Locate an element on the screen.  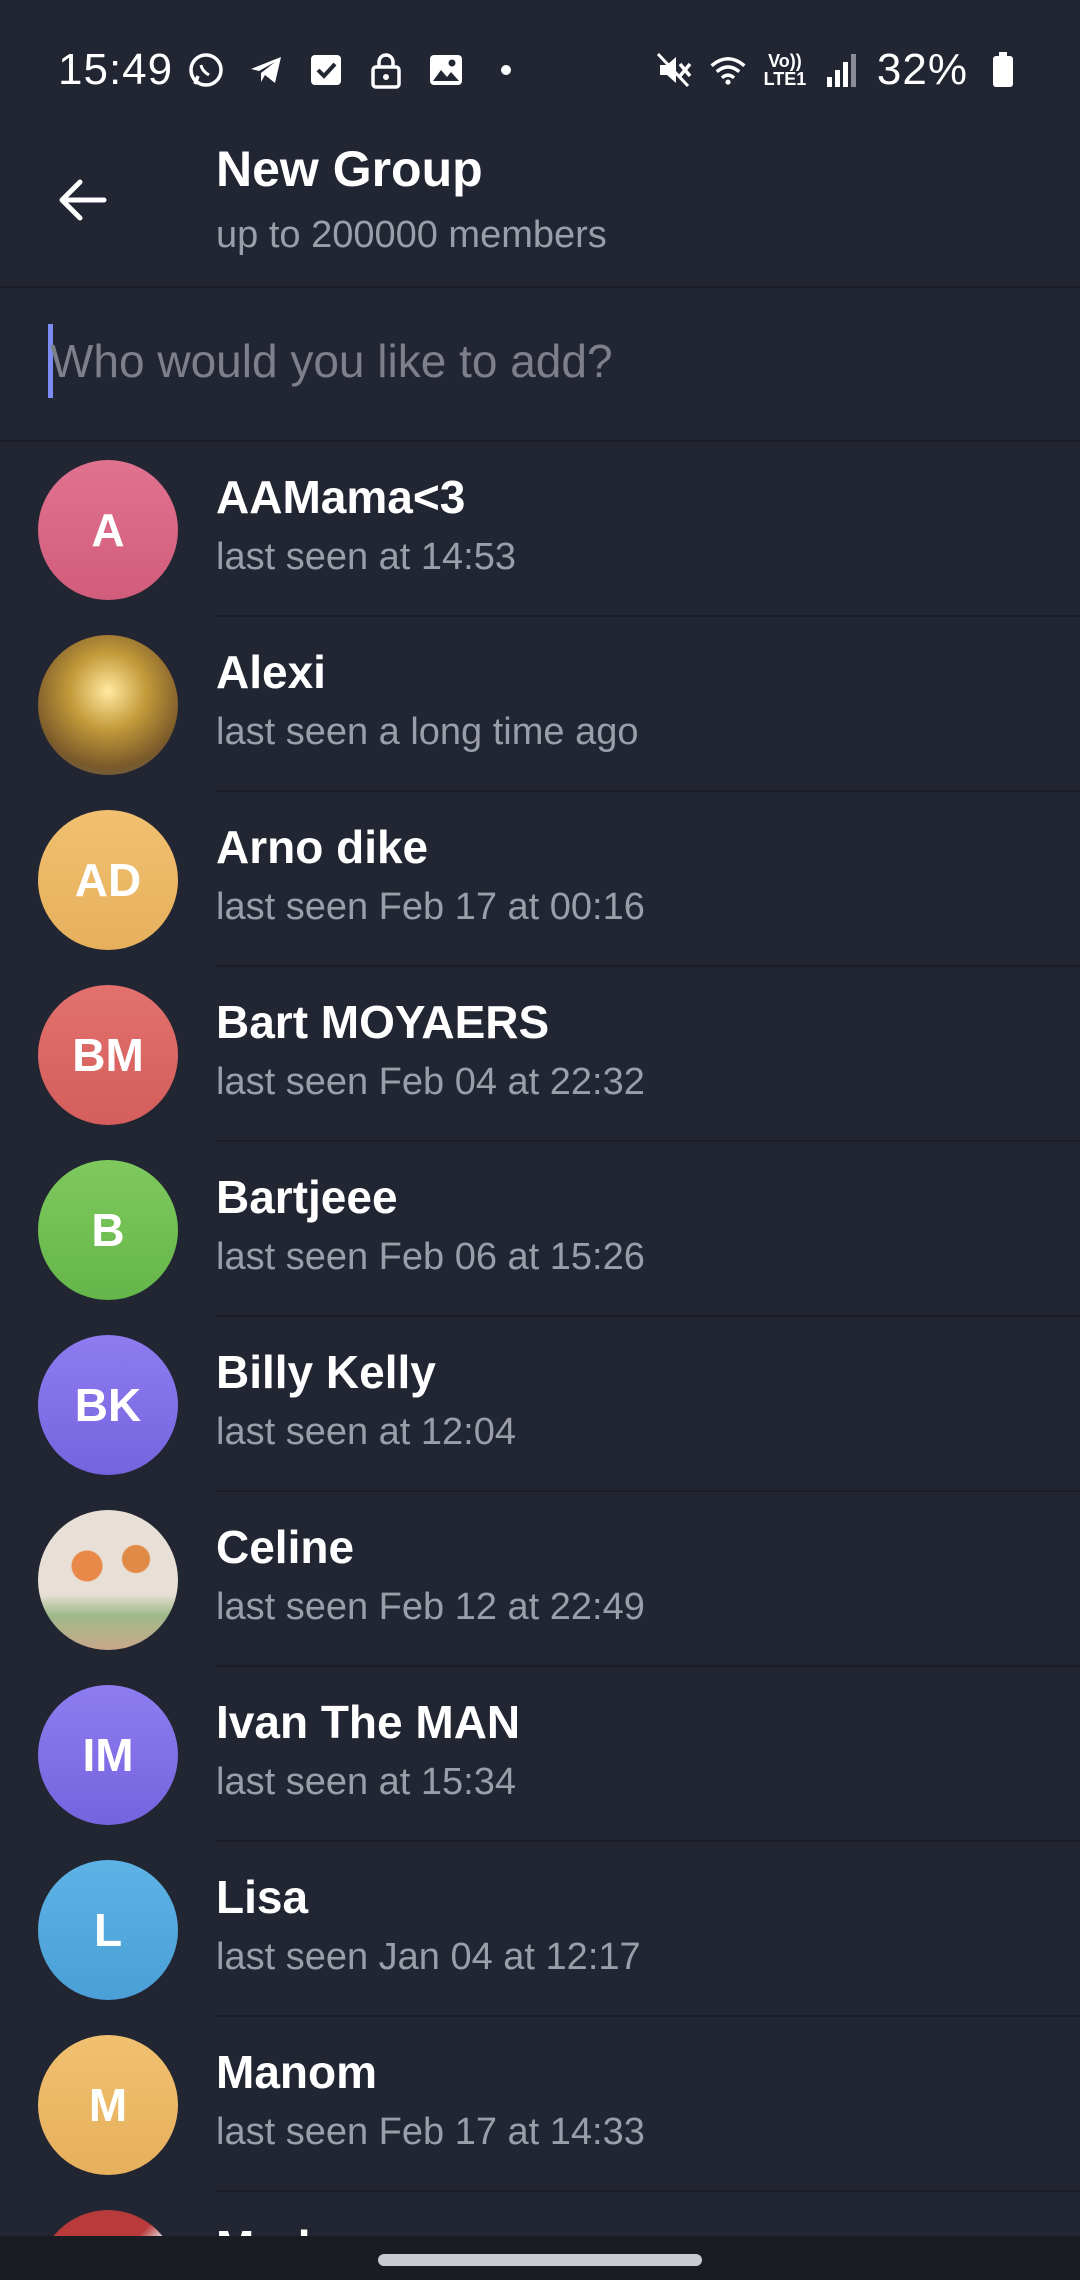
contact-avatar: IM is located at coordinates (108, 1755).